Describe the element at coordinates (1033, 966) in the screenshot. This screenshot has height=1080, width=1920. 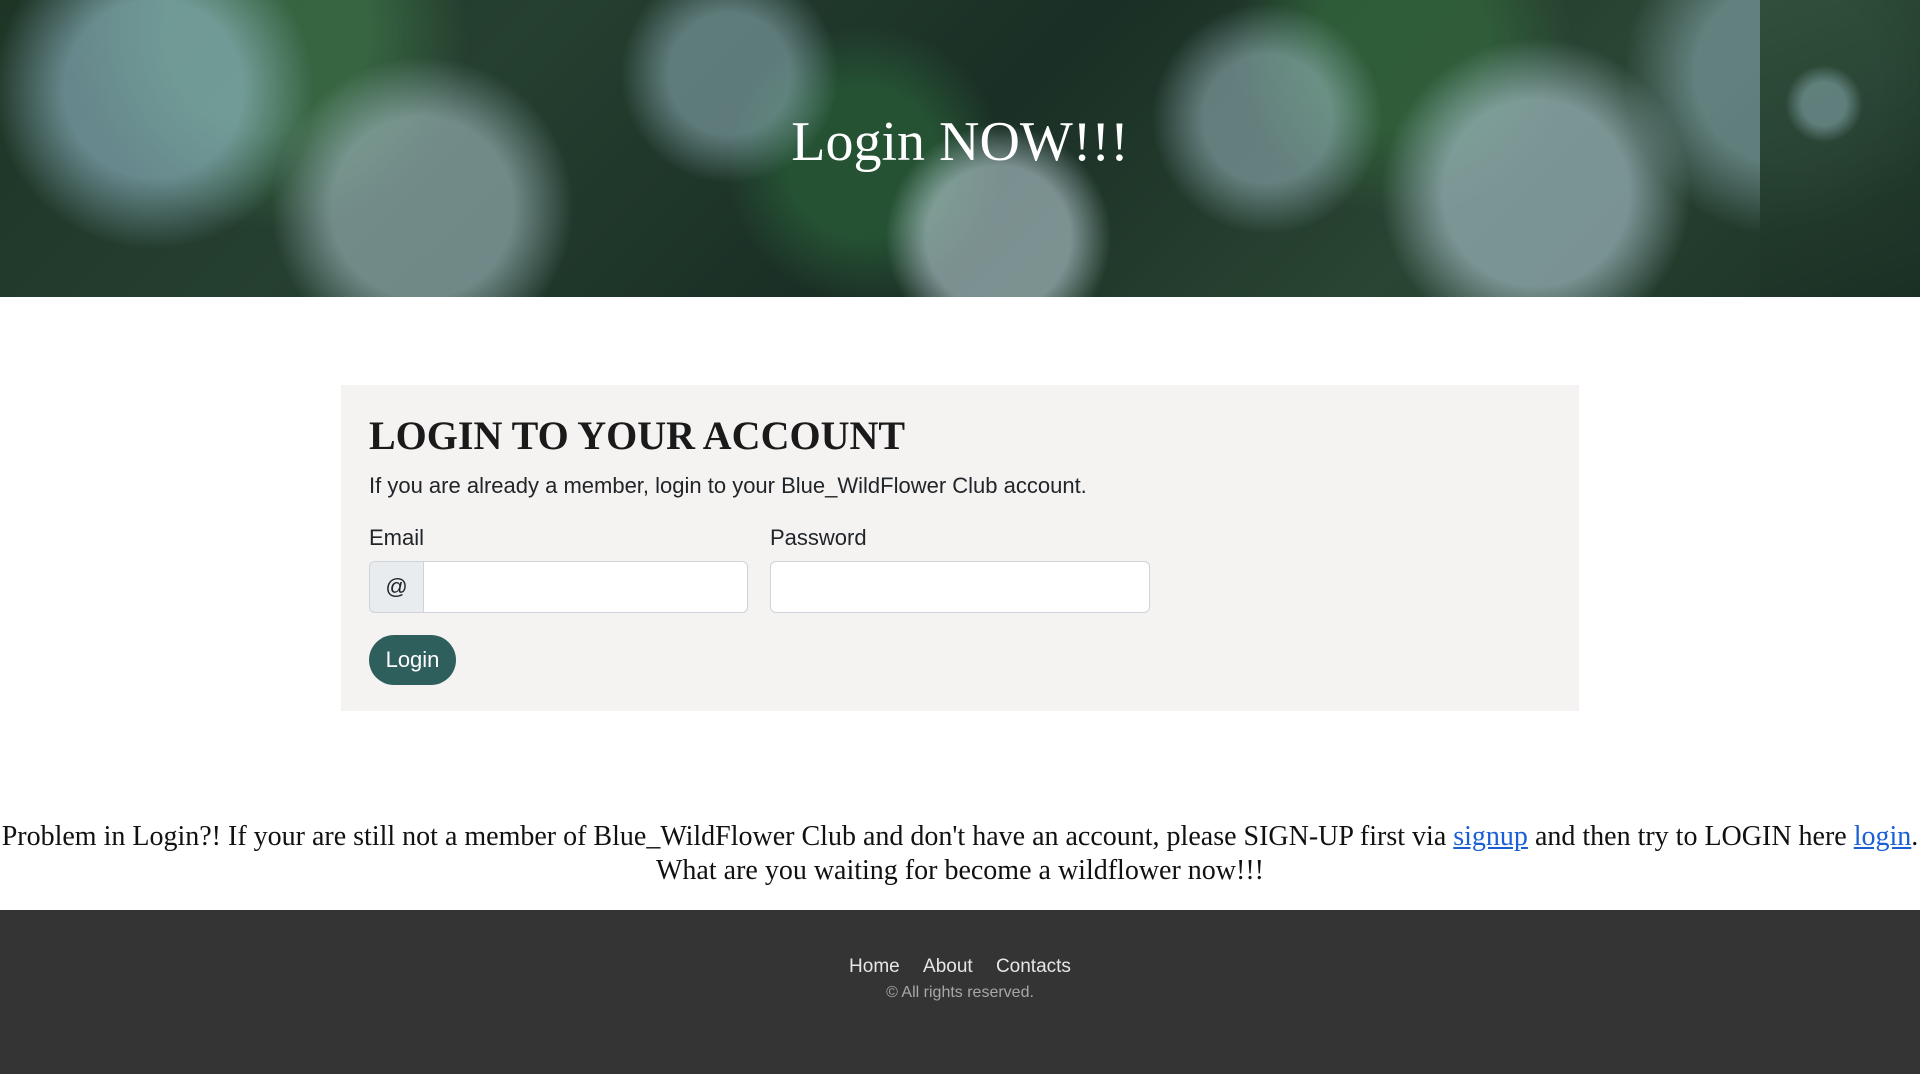
I see `footer-link-contacts: Contacts` at that location.